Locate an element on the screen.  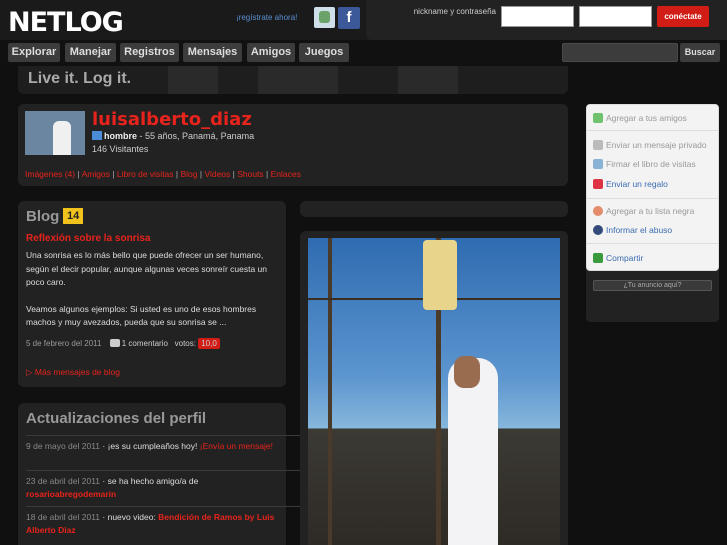
update-text: · nuevo video: is located at coordinates (129, 517).